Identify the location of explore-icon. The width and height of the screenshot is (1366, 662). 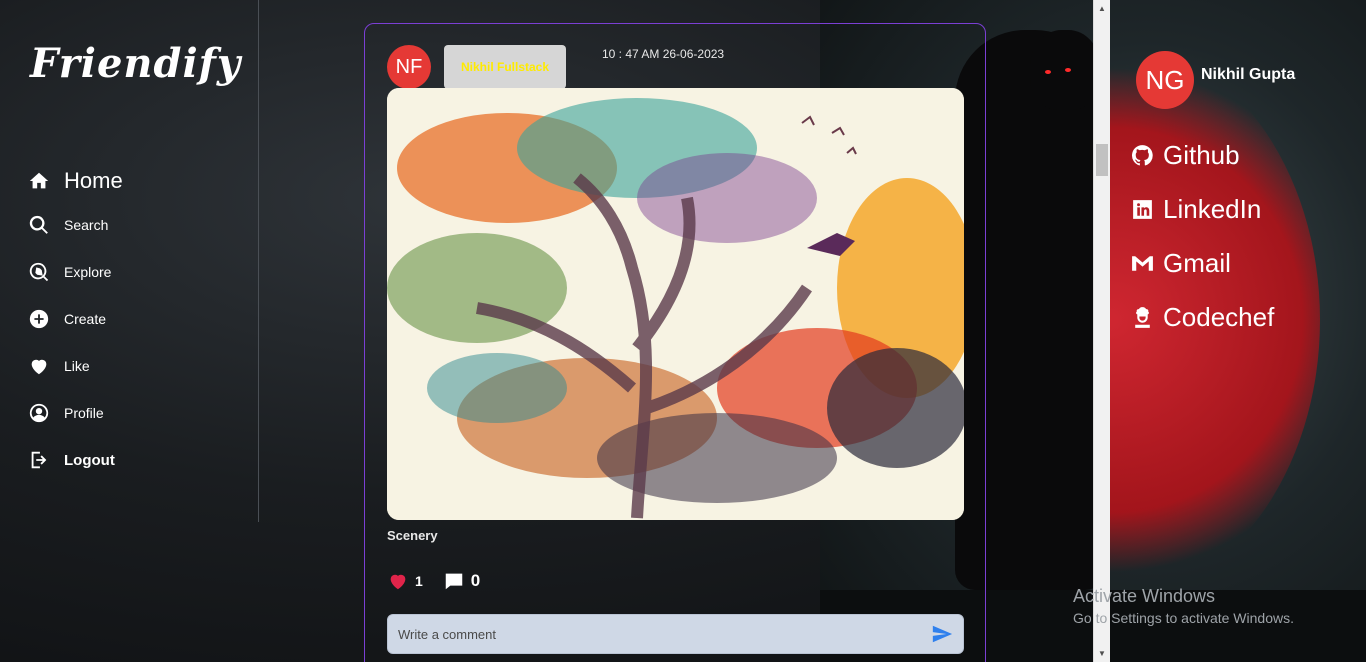
(39, 272).